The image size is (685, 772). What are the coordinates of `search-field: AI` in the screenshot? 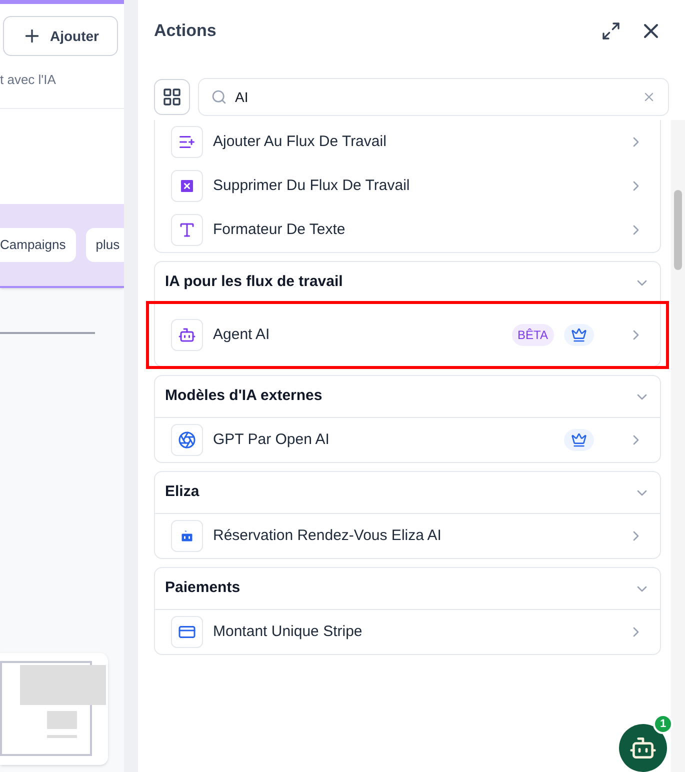 It's located at (433, 97).